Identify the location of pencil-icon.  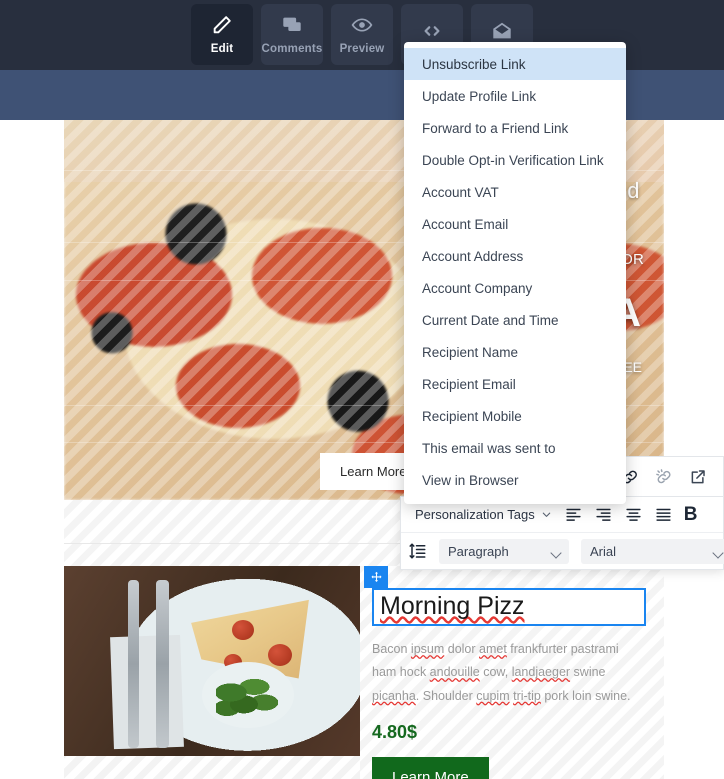
(222, 25).